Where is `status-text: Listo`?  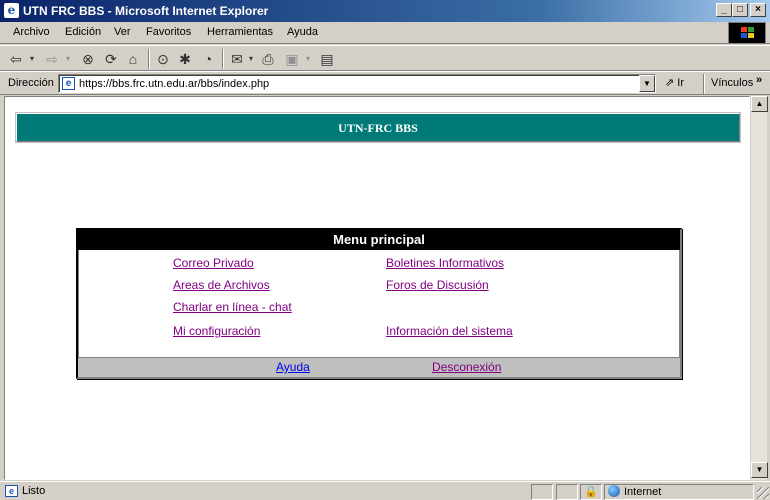
status-text: Listo is located at coordinates (34, 491).